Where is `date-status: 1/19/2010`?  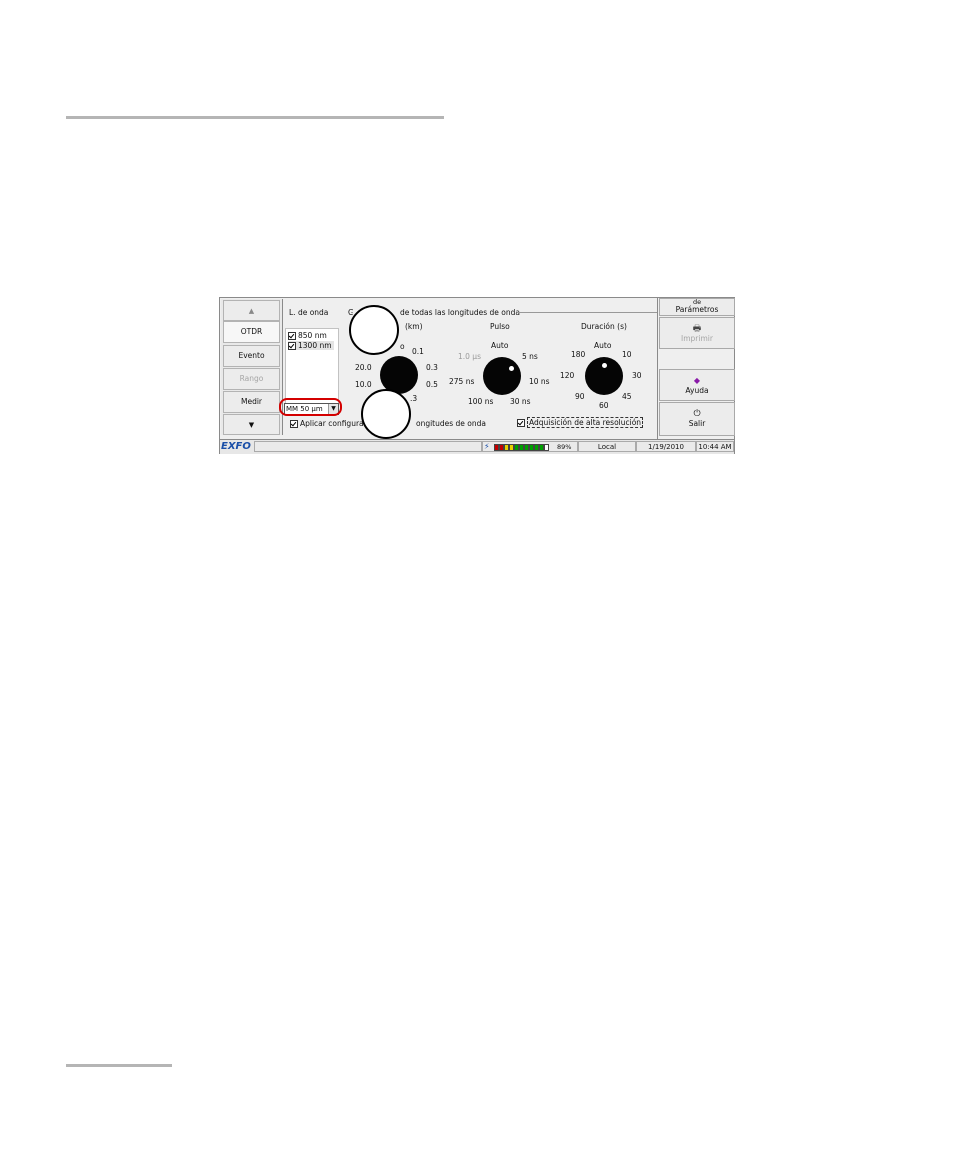 date-status: 1/19/2010 is located at coordinates (666, 446).